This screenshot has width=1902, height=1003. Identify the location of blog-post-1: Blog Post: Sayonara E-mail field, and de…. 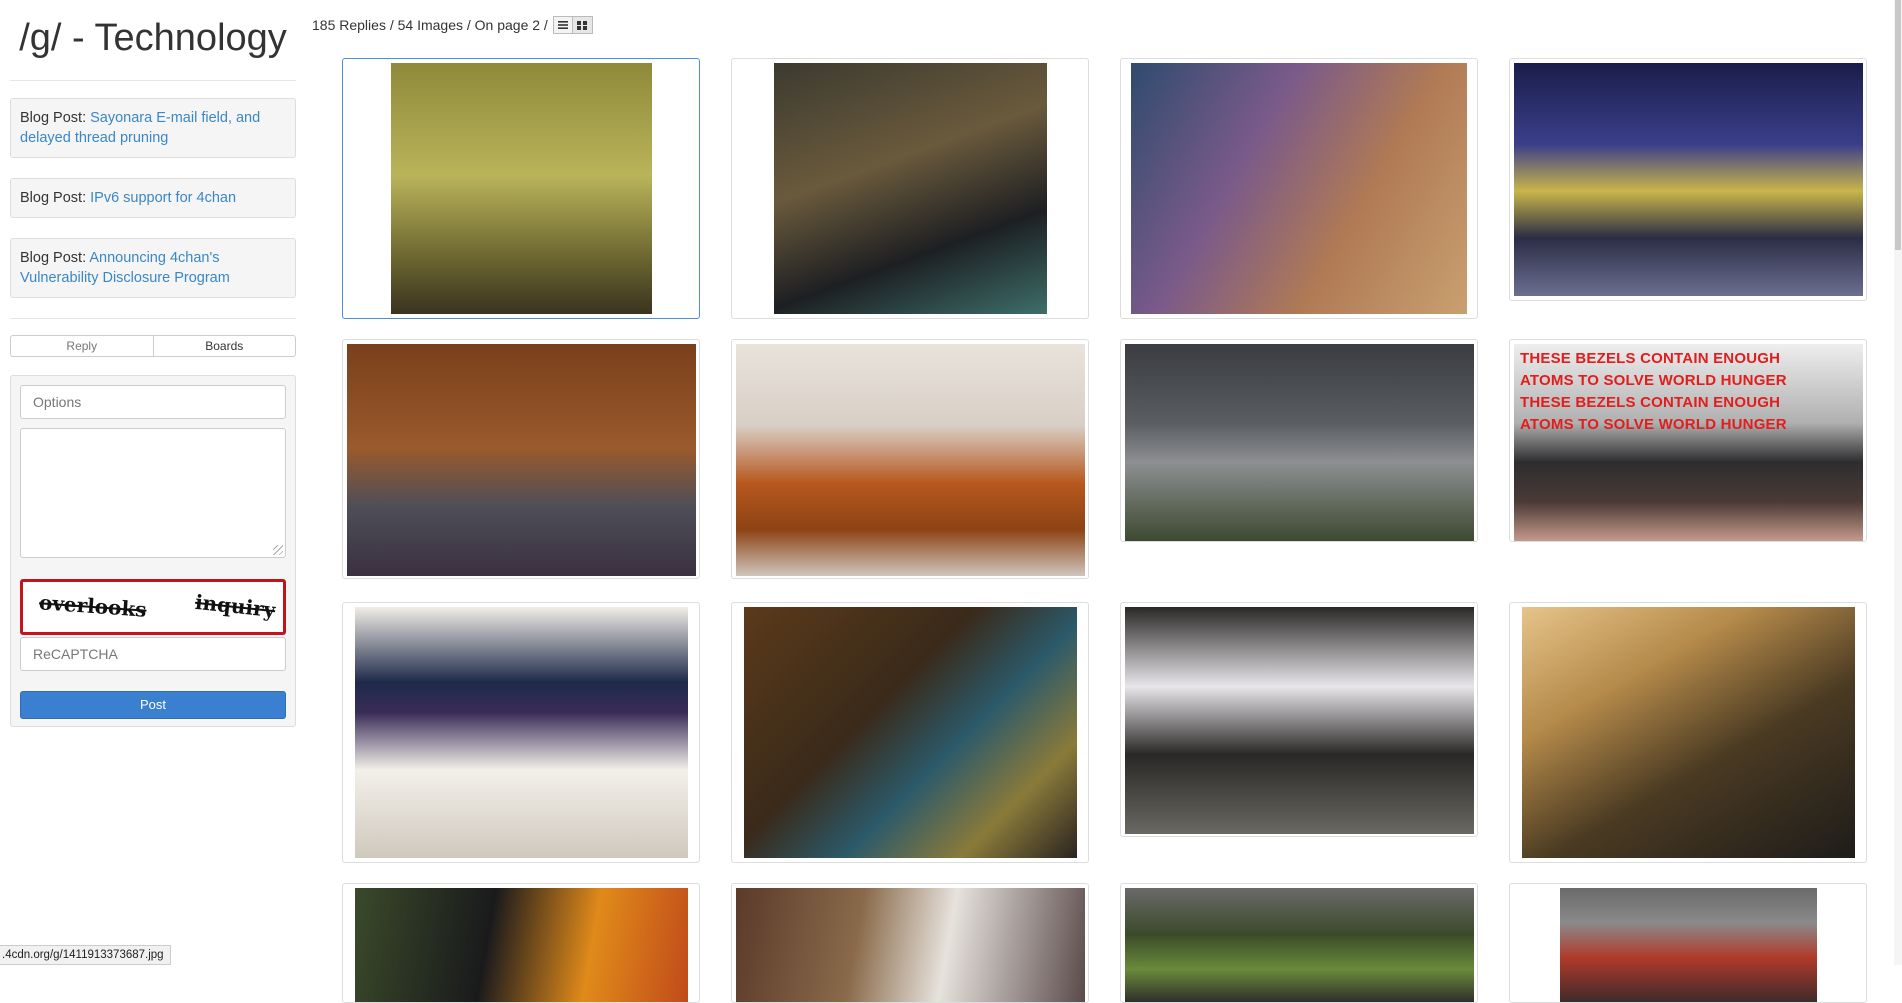
(153, 128).